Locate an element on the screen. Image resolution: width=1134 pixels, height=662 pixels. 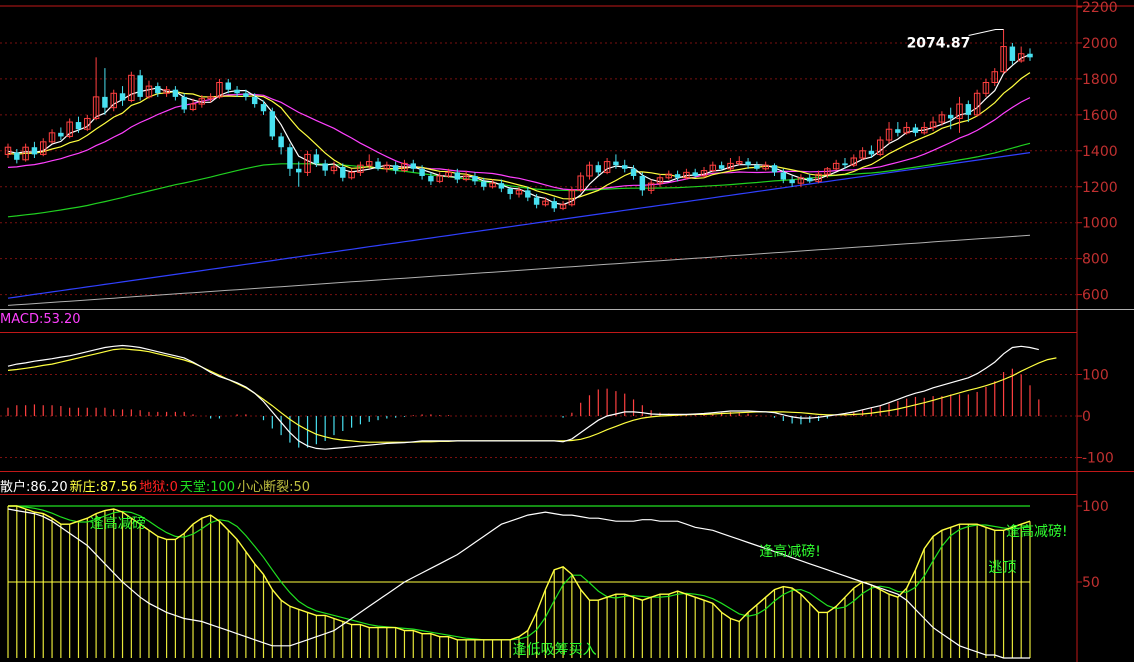
indicator-legend-item: 天堂:100 is located at coordinates (207, 487).